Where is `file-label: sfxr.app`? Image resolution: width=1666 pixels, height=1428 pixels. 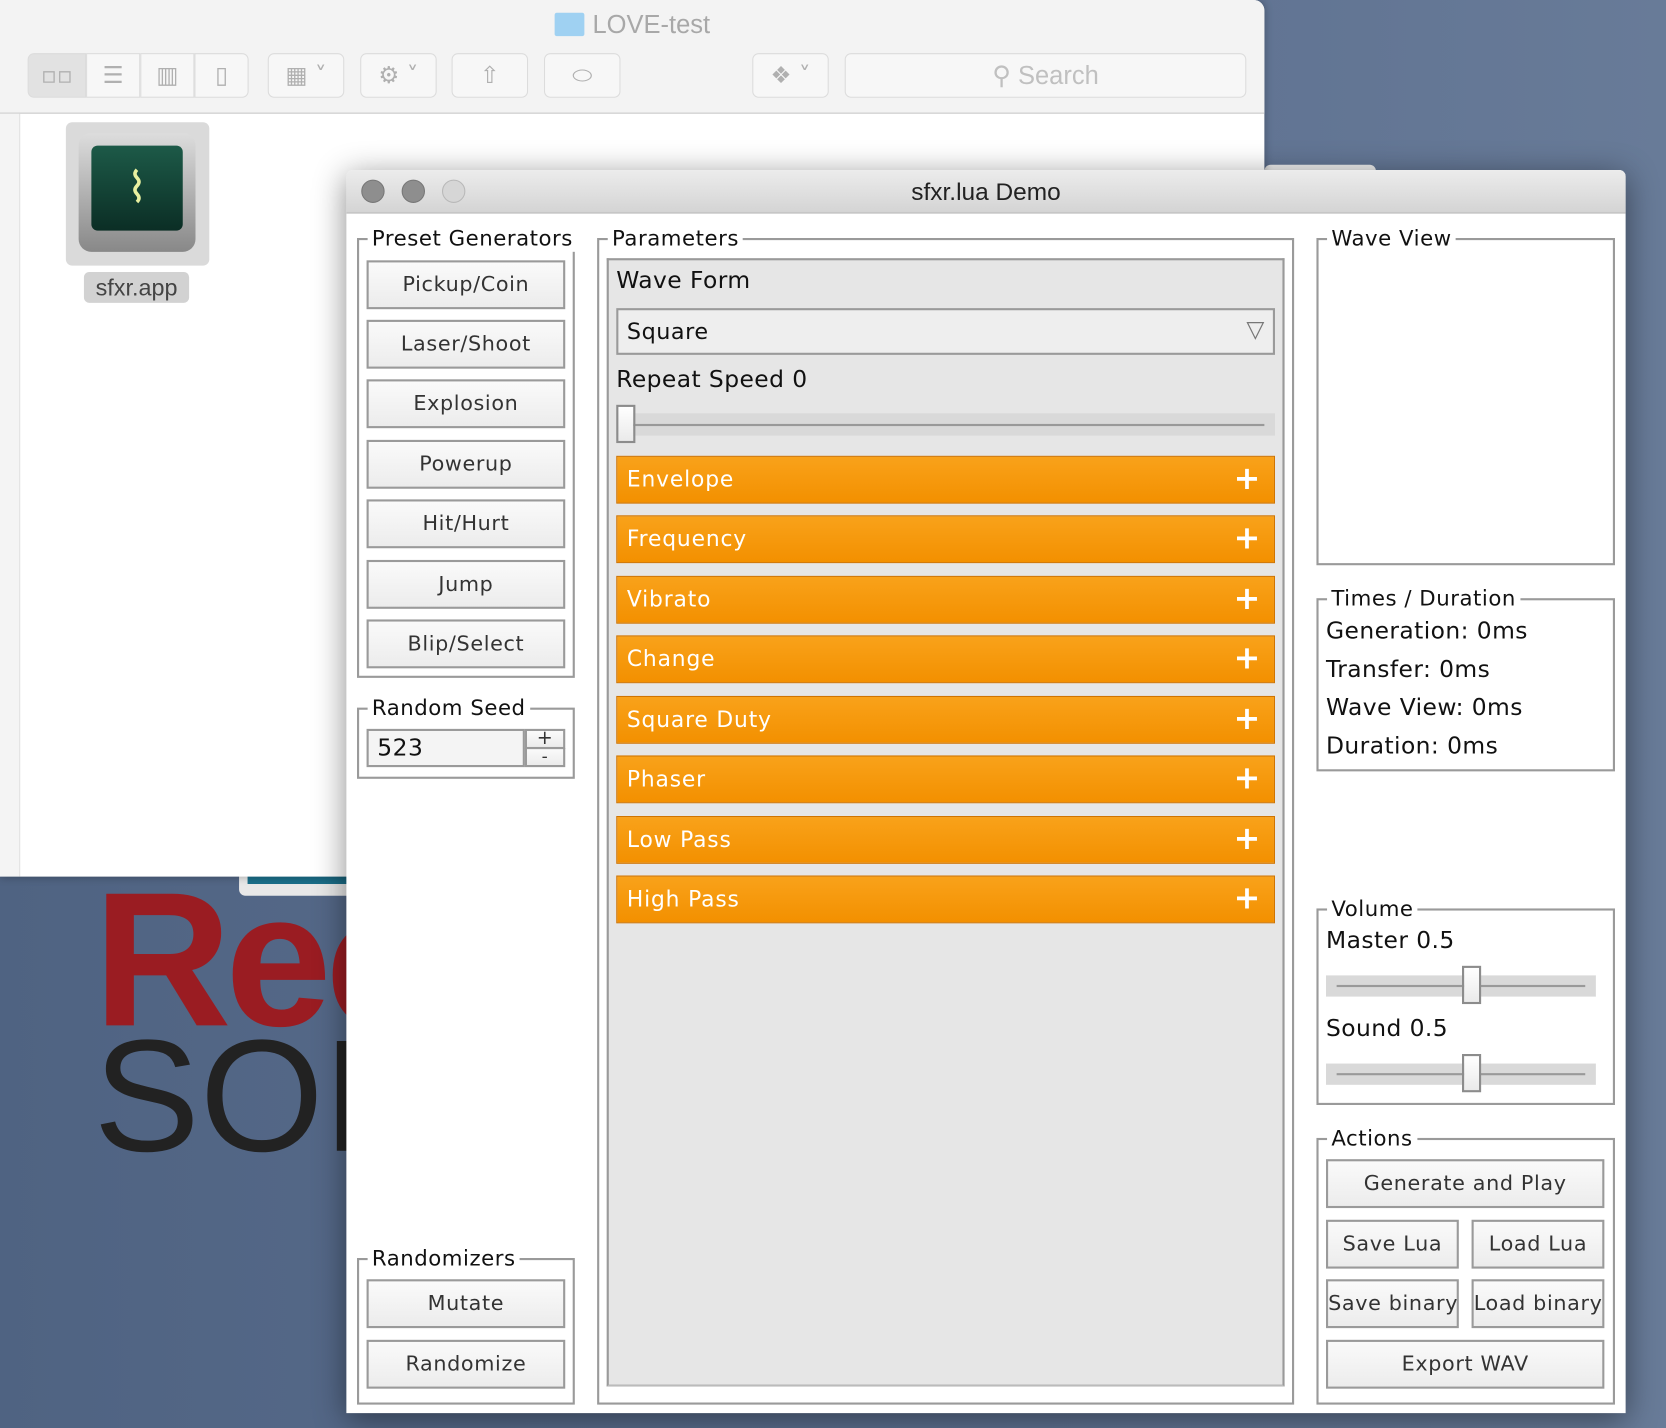 file-label: sfxr.app is located at coordinates (136, 287).